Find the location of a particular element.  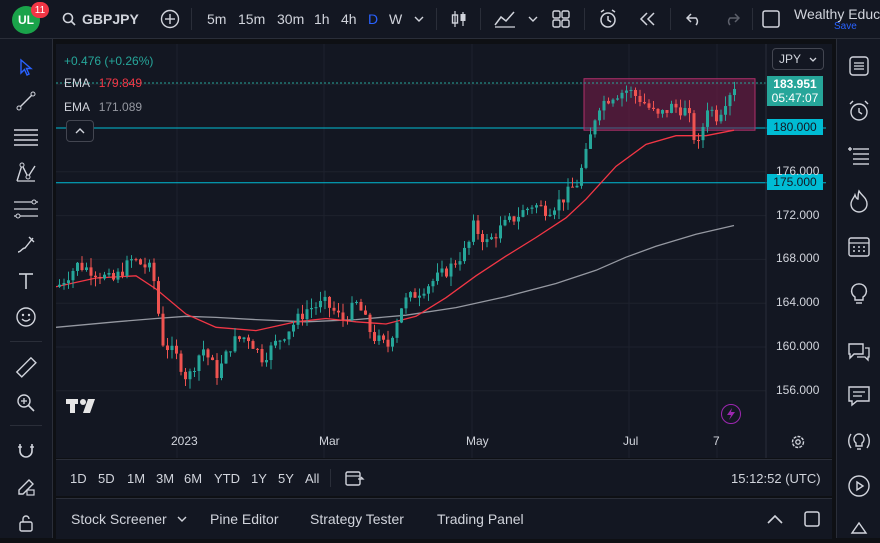

replay-icon is located at coordinates (647, 19).